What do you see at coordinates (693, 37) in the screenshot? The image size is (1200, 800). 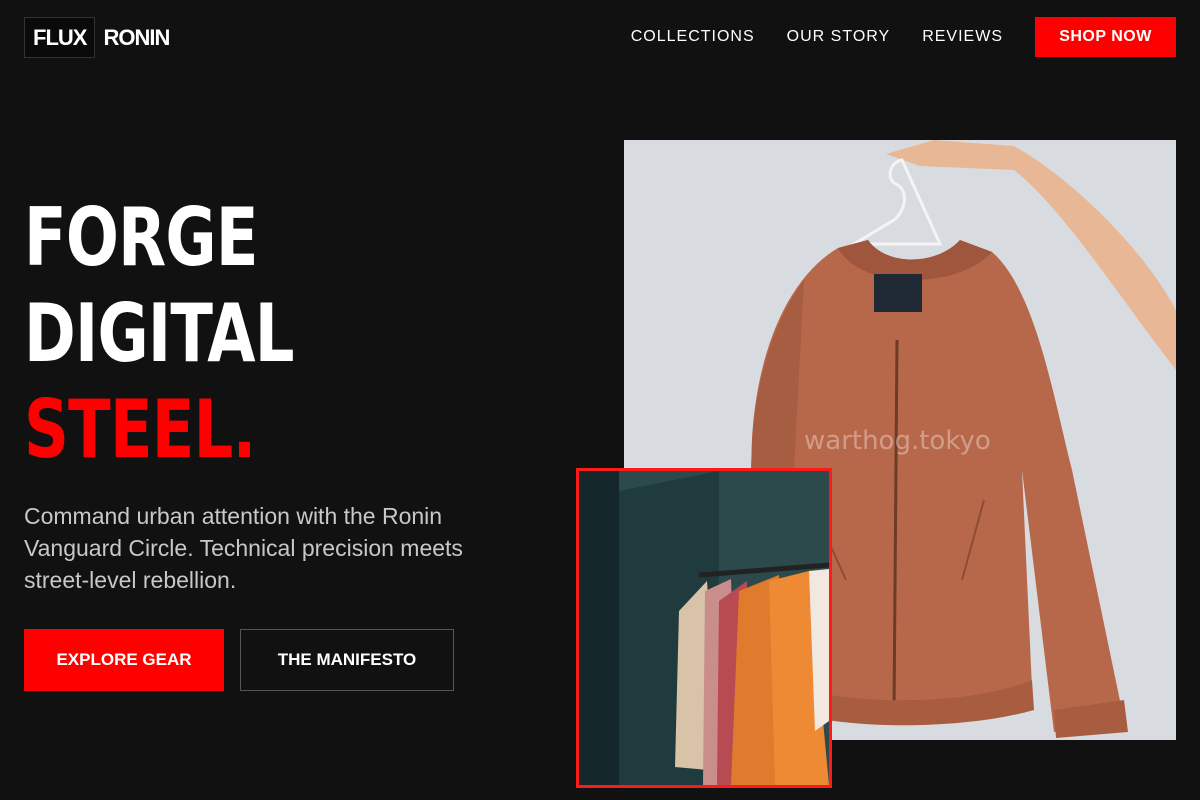 I see `nav-link-collections: COLLECTIONS` at bounding box center [693, 37].